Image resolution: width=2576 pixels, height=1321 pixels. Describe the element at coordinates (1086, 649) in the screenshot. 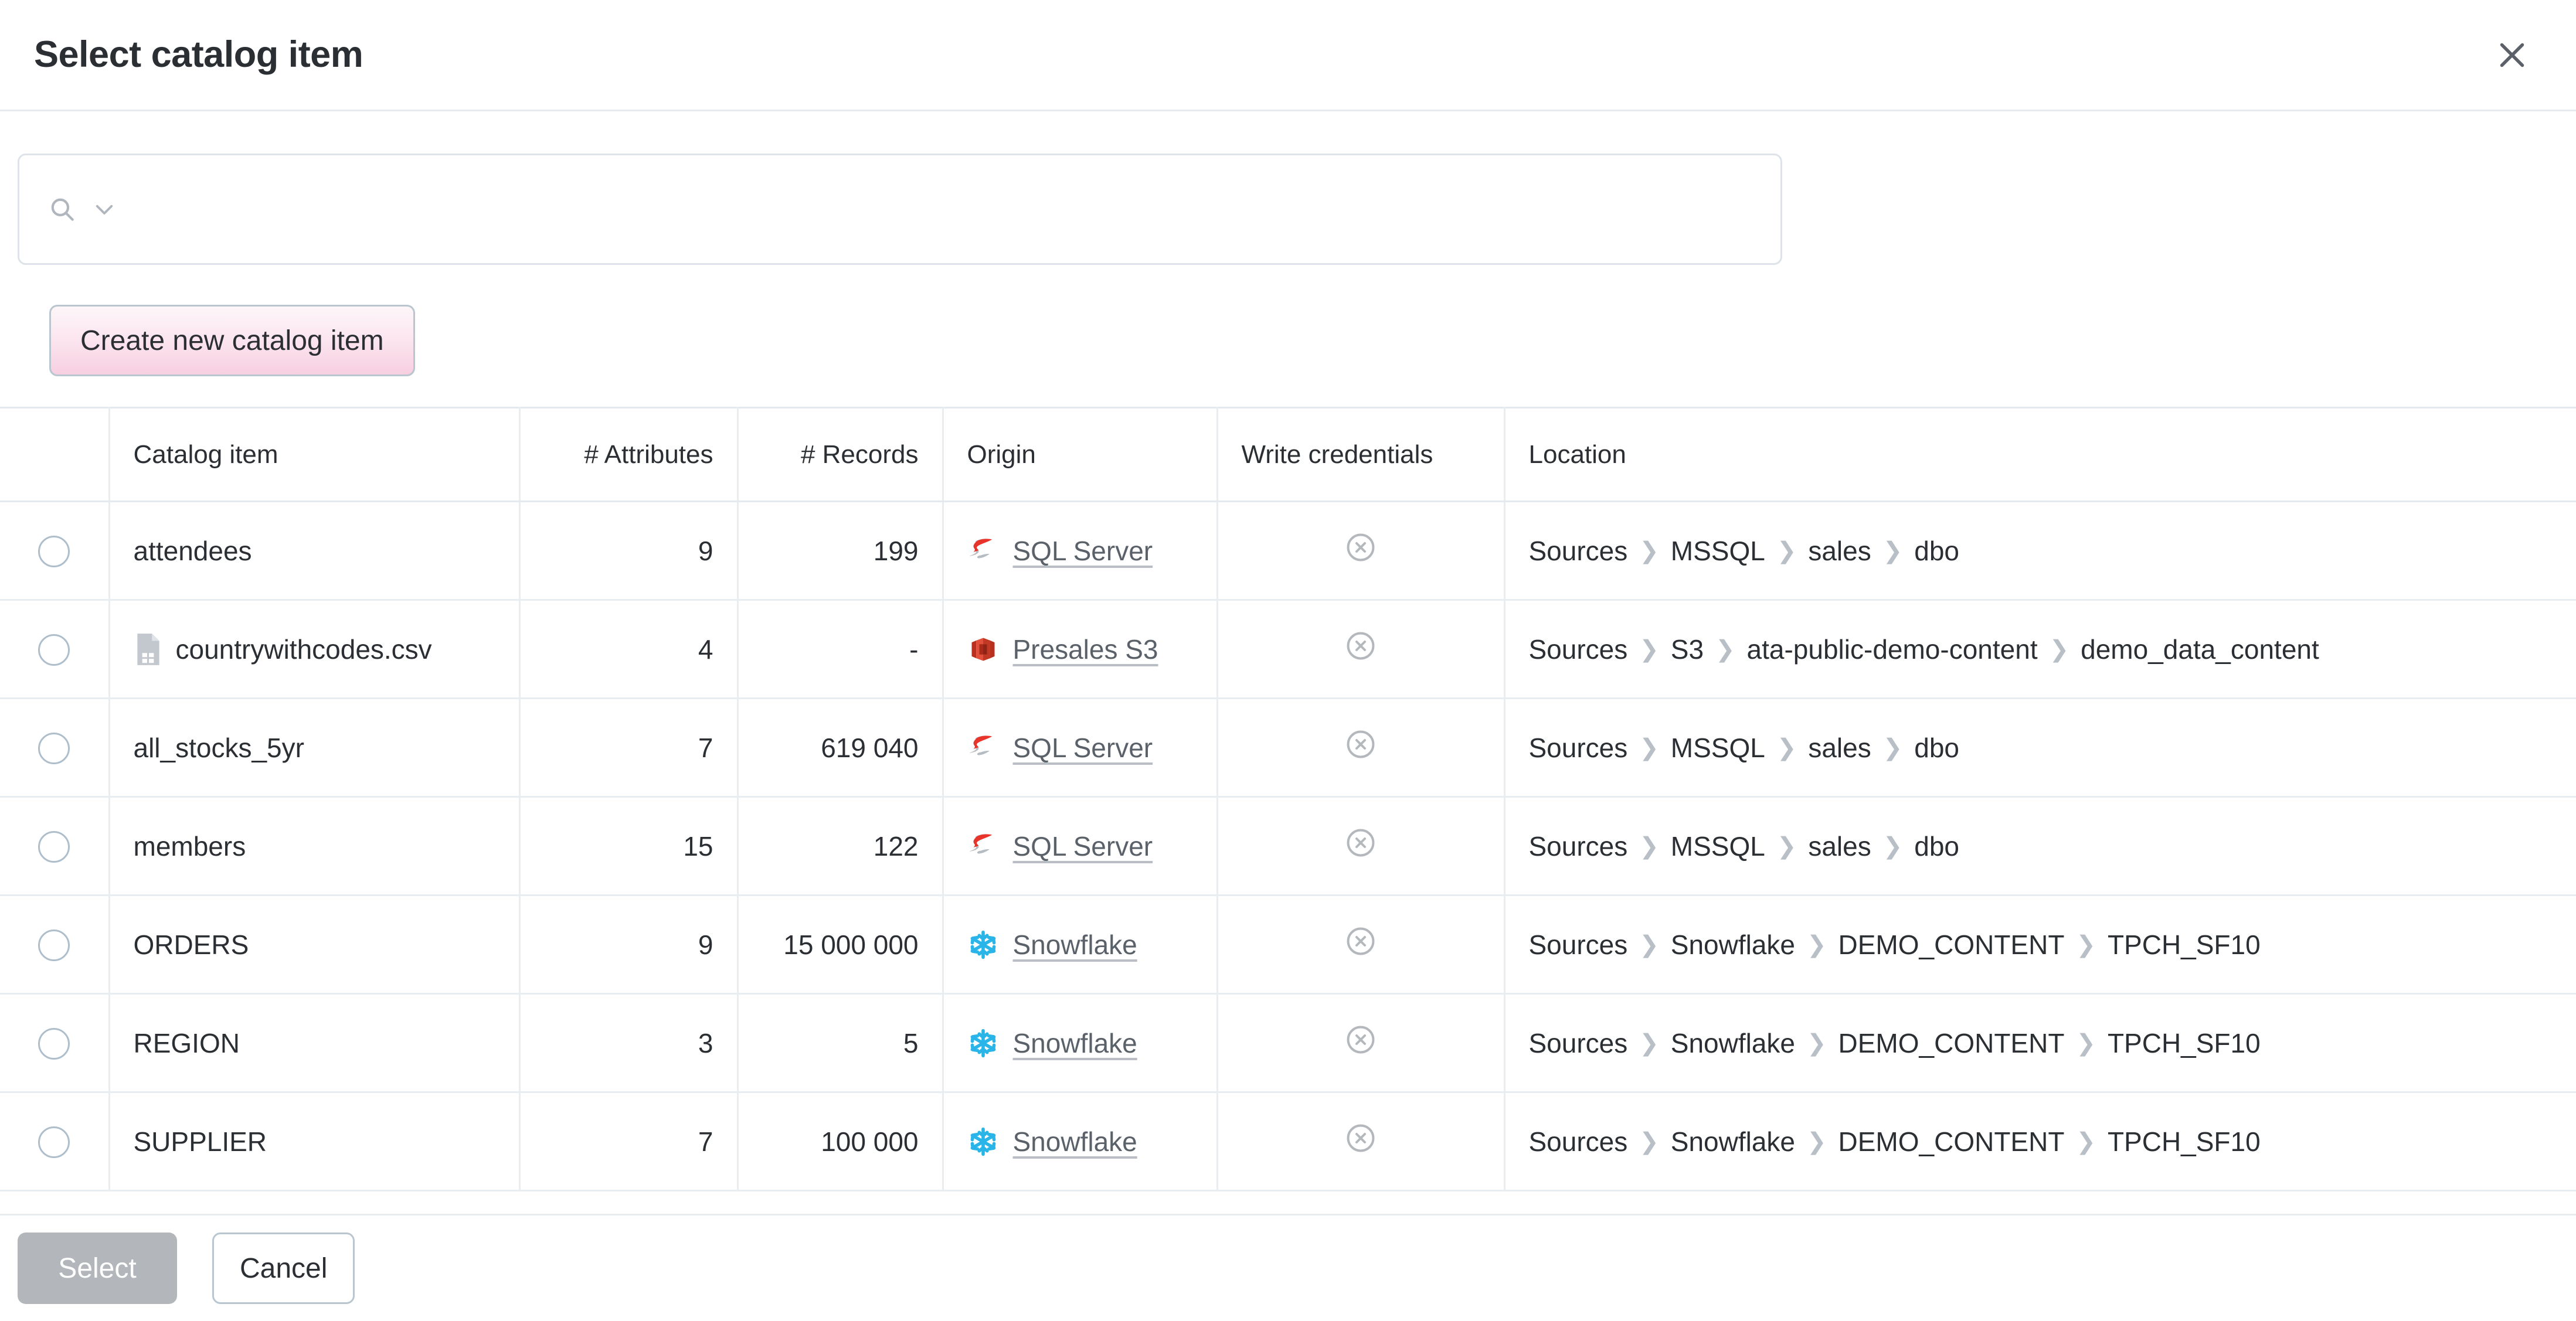

I see `origin-link: Presales S3` at that location.